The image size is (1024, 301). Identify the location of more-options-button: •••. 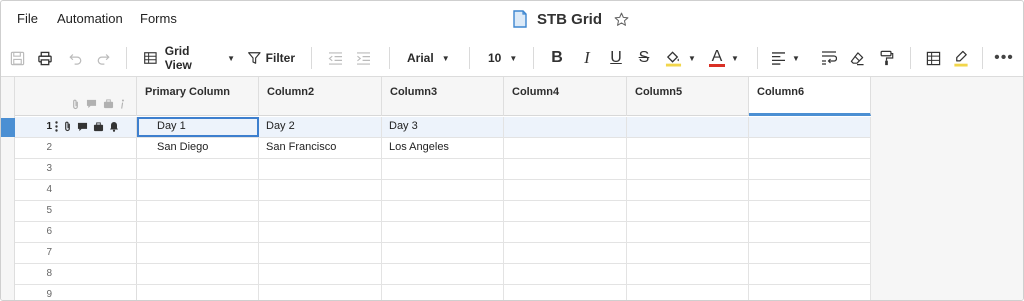
(1004, 58).